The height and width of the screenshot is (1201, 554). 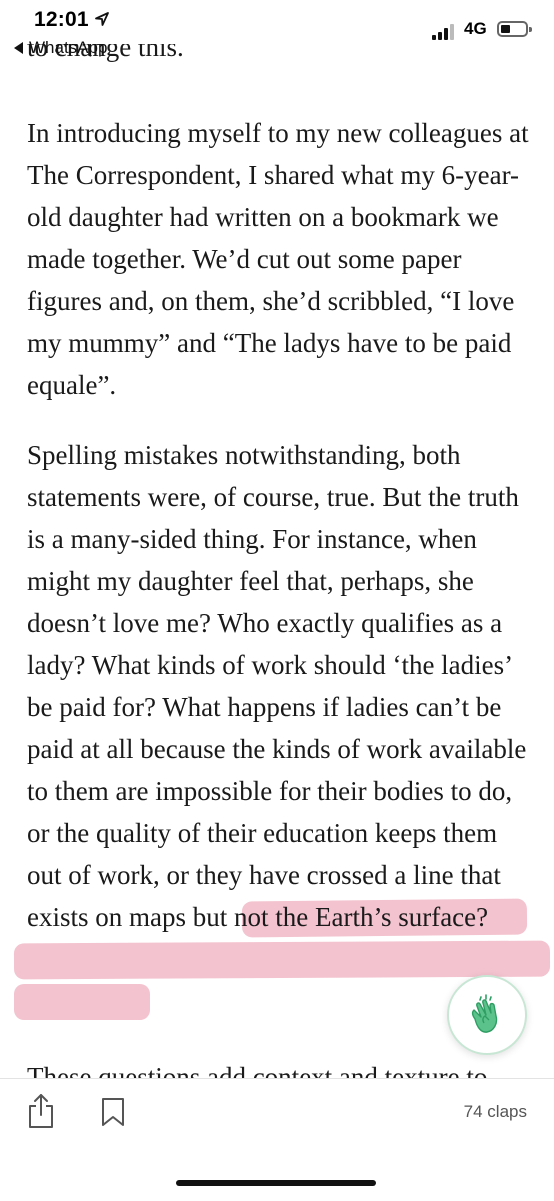 I want to click on home-indicator, so click(x=276, y=1183).